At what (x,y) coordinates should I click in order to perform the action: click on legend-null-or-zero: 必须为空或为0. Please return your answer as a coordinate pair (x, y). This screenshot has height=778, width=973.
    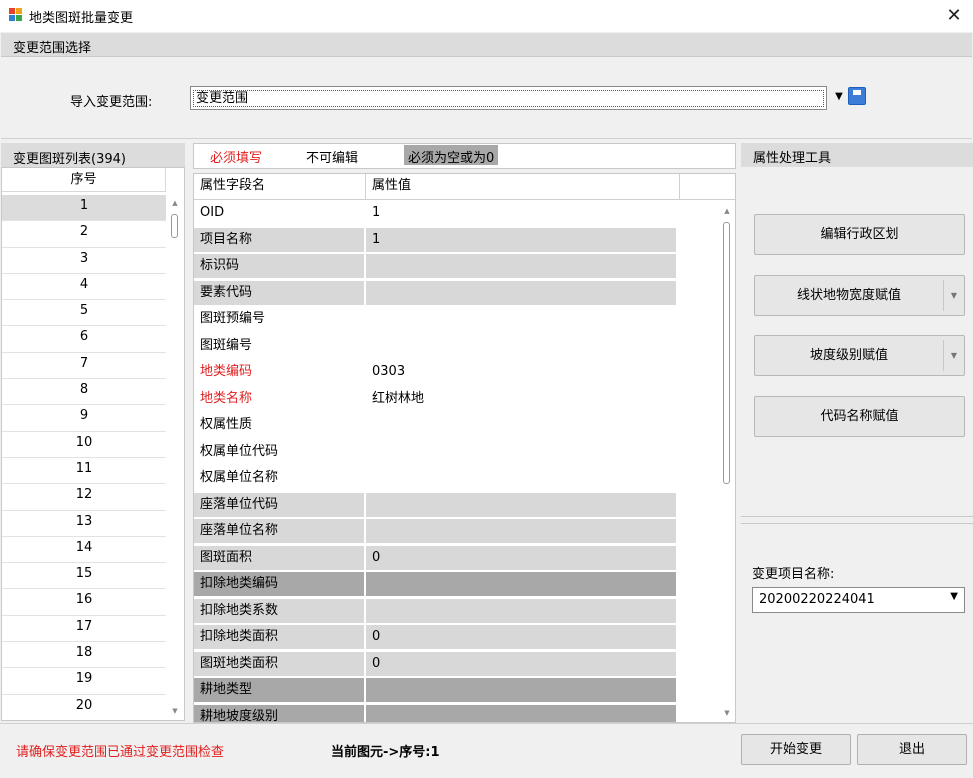
    Looking at the image, I should click on (451, 155).